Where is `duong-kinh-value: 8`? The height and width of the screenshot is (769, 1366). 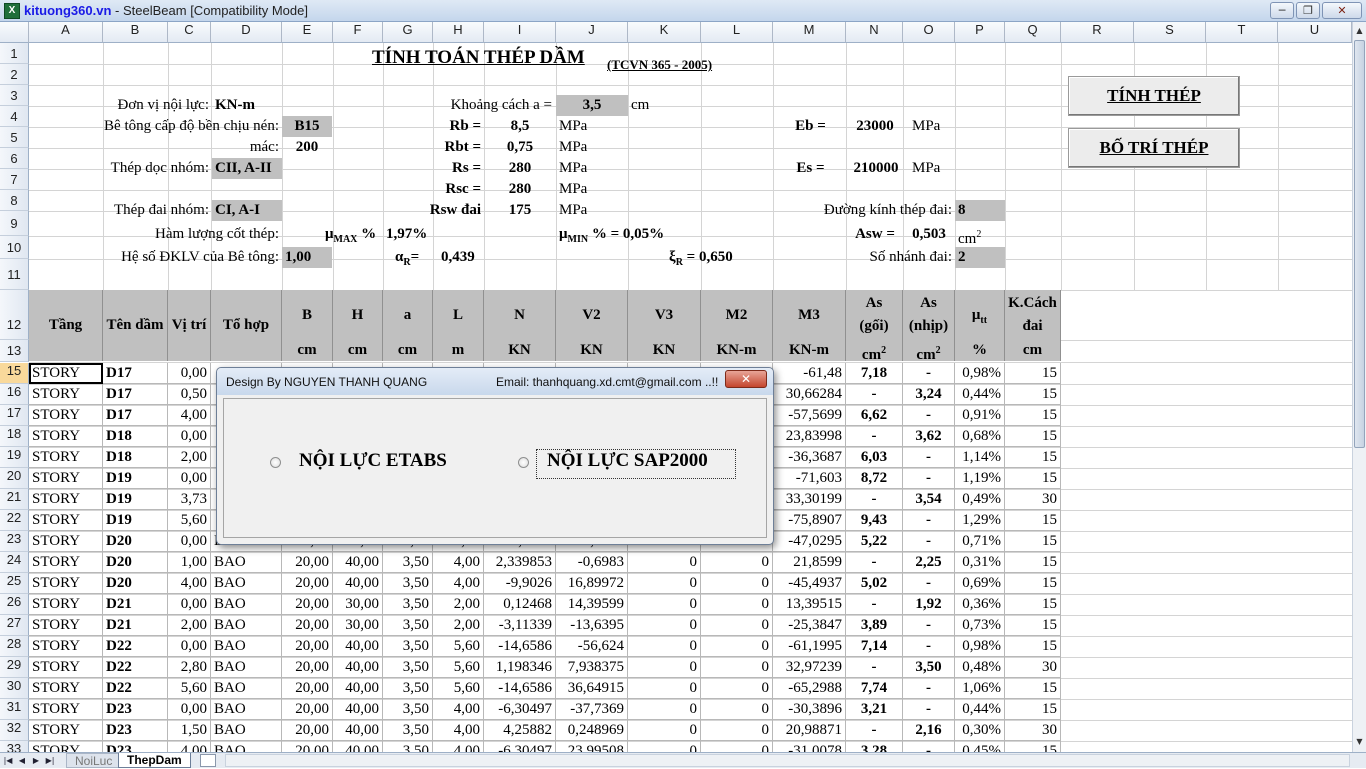 duong-kinh-value: 8 is located at coordinates (980, 210).